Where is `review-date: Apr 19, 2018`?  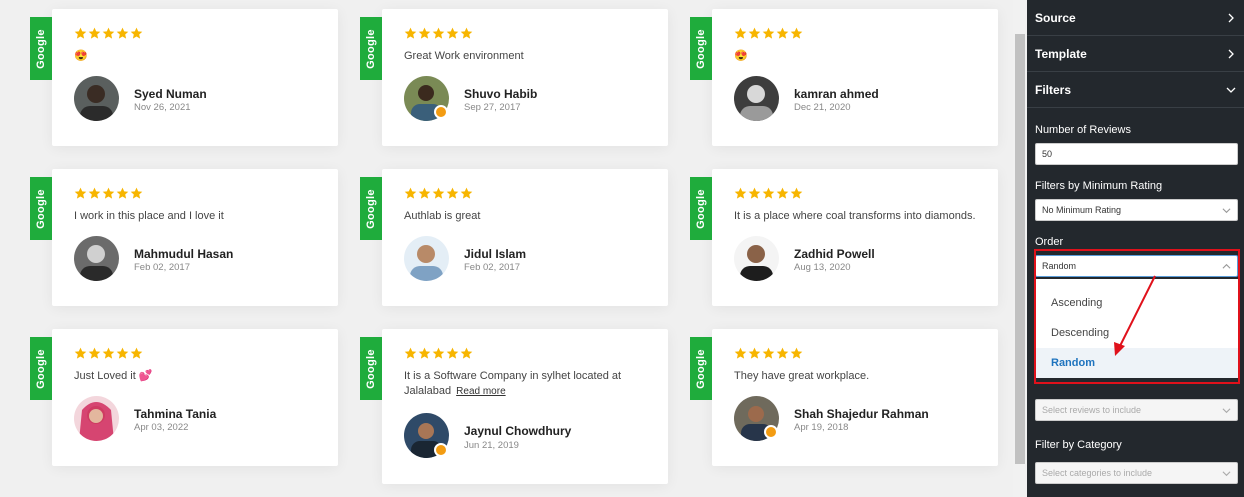
review-date: Apr 19, 2018 is located at coordinates (821, 427).